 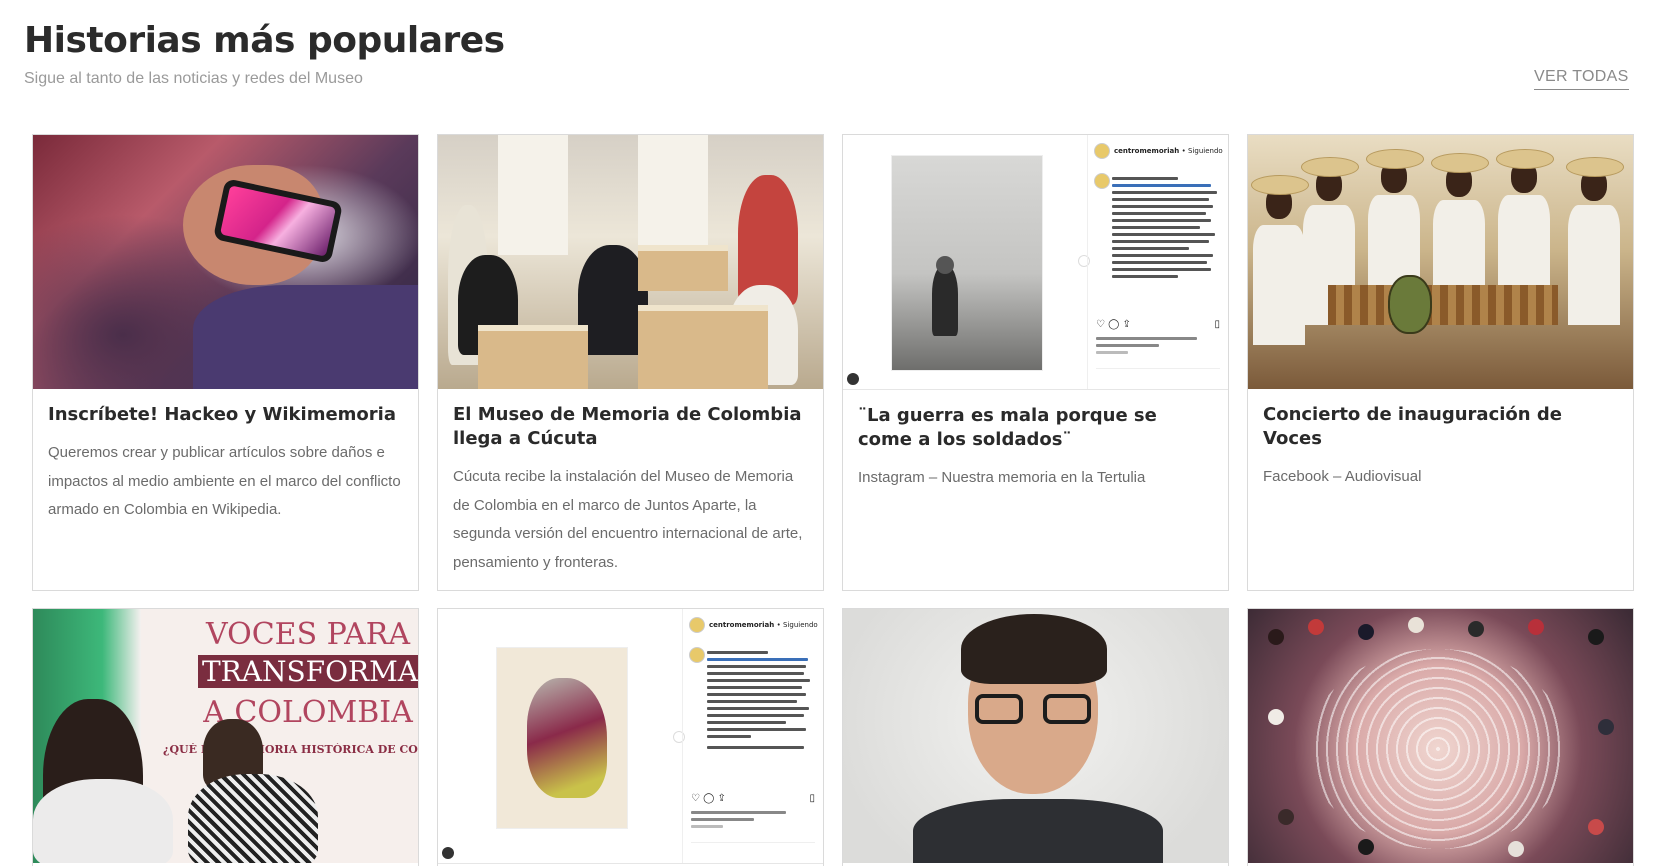 I want to click on story-card-portrait, so click(x=1035, y=737).